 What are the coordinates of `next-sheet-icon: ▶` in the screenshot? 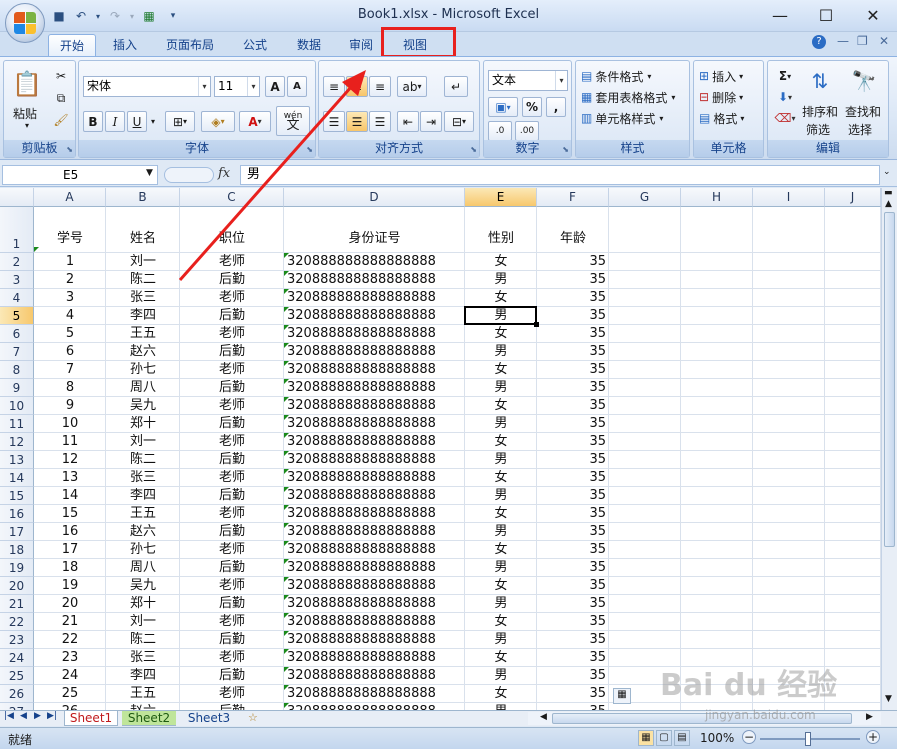 It's located at (37, 716).